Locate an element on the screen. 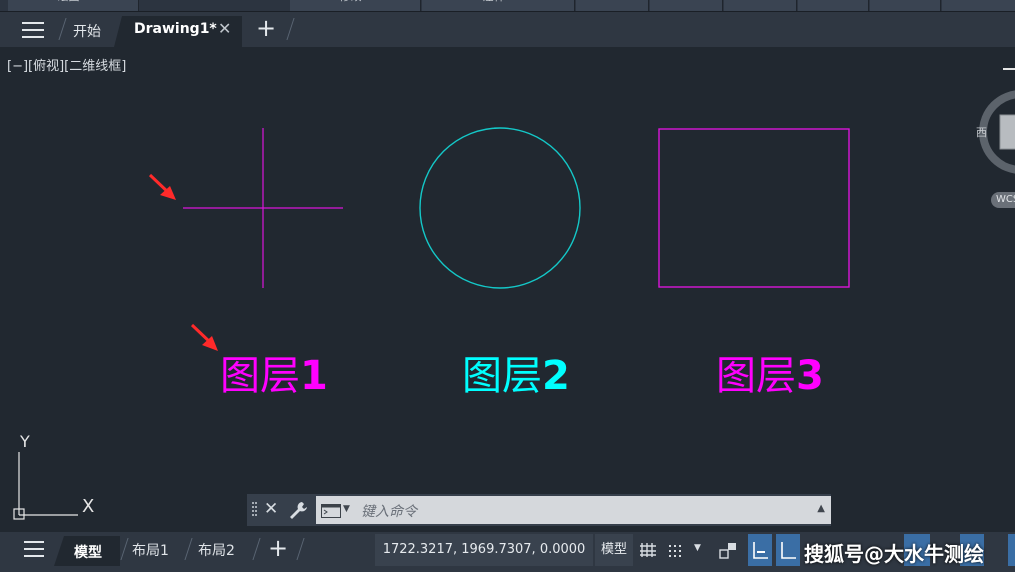  infer-constraints-icon is located at coordinates (728, 550).